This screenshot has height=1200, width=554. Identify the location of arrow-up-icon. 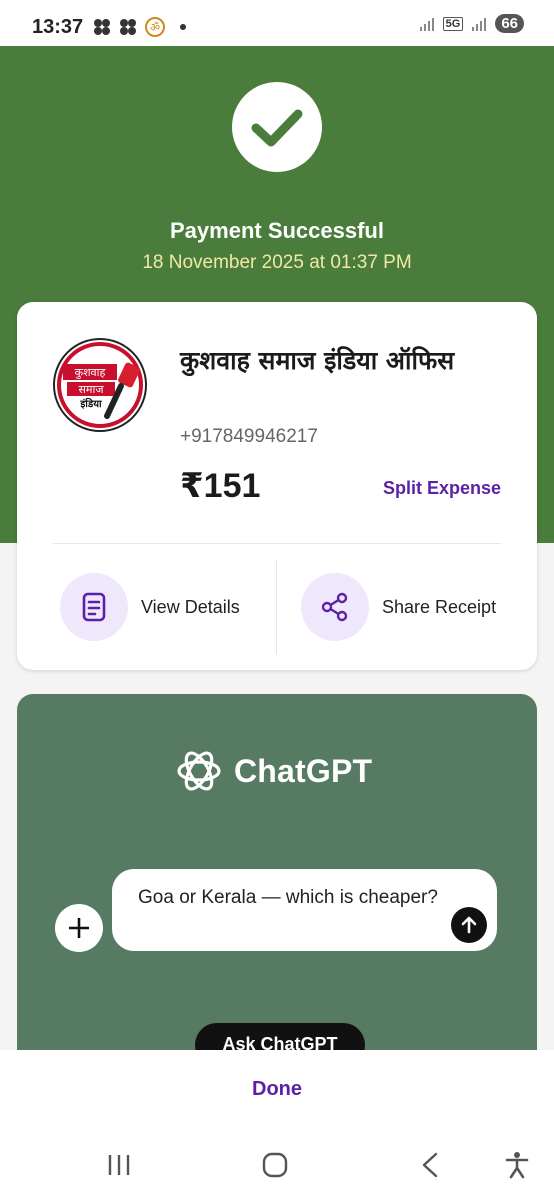
(469, 925).